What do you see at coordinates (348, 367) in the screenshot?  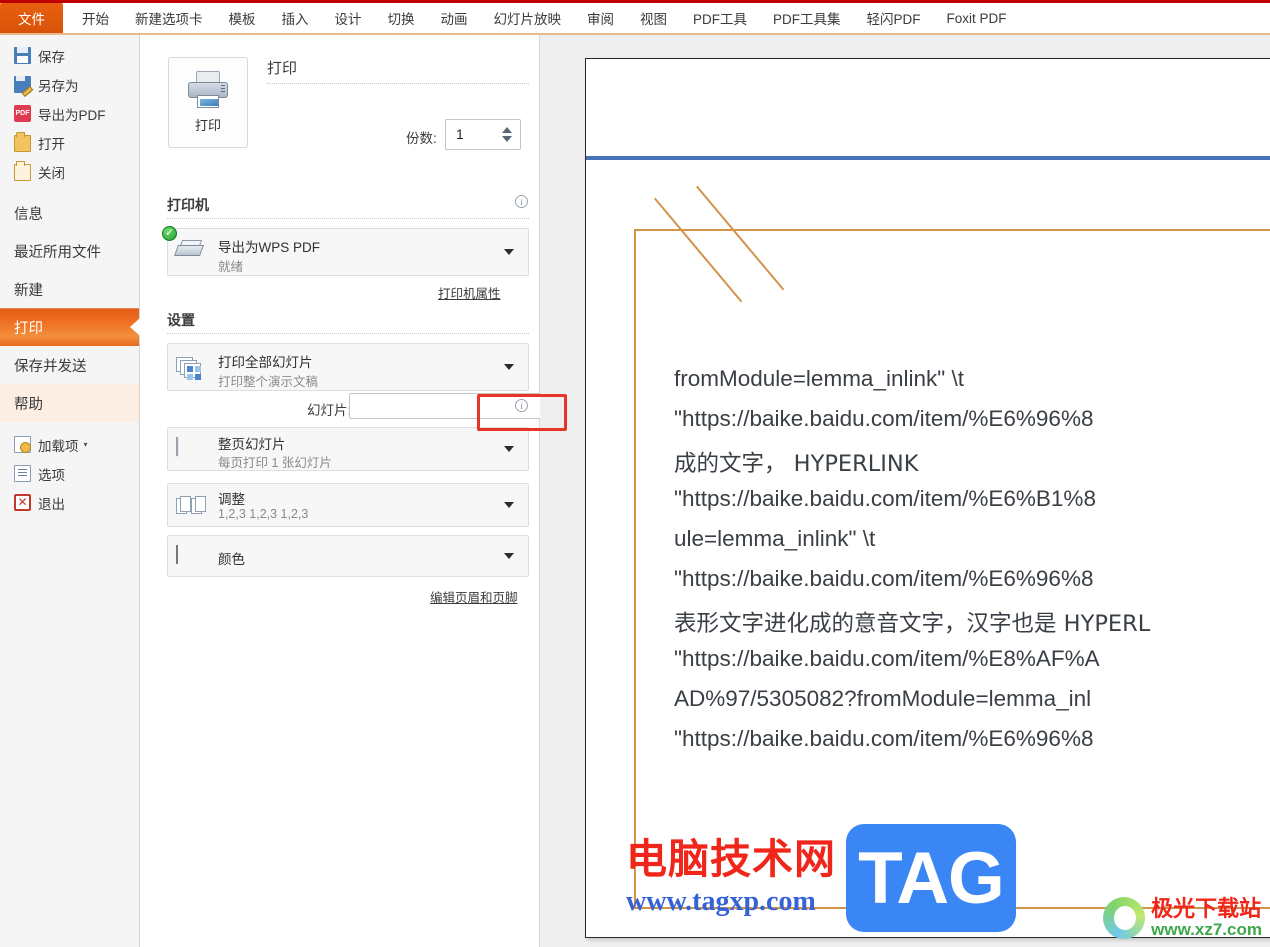 I see `print-range-select: 打印全部幻灯片 打印整个演示文稿` at bounding box center [348, 367].